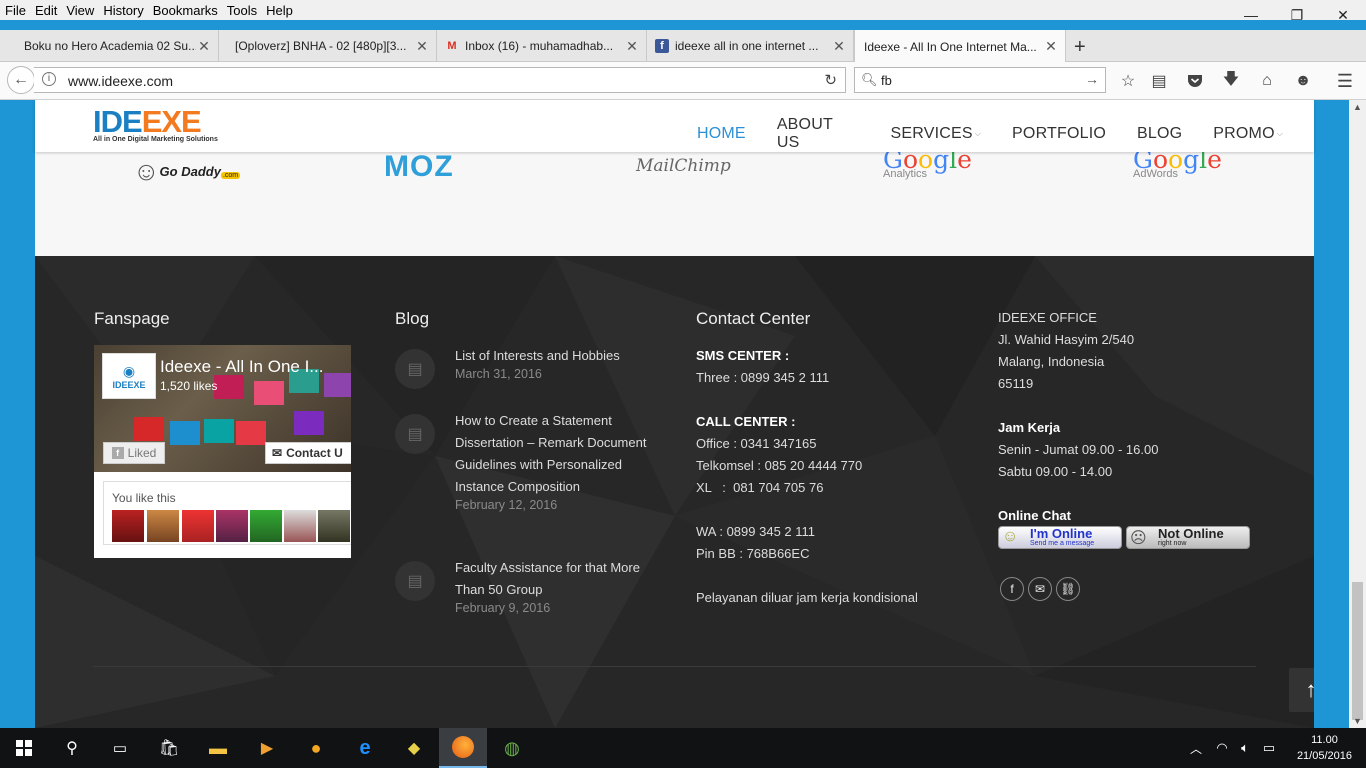 The height and width of the screenshot is (768, 1366). I want to click on pocket-icon, so click(1195, 81).